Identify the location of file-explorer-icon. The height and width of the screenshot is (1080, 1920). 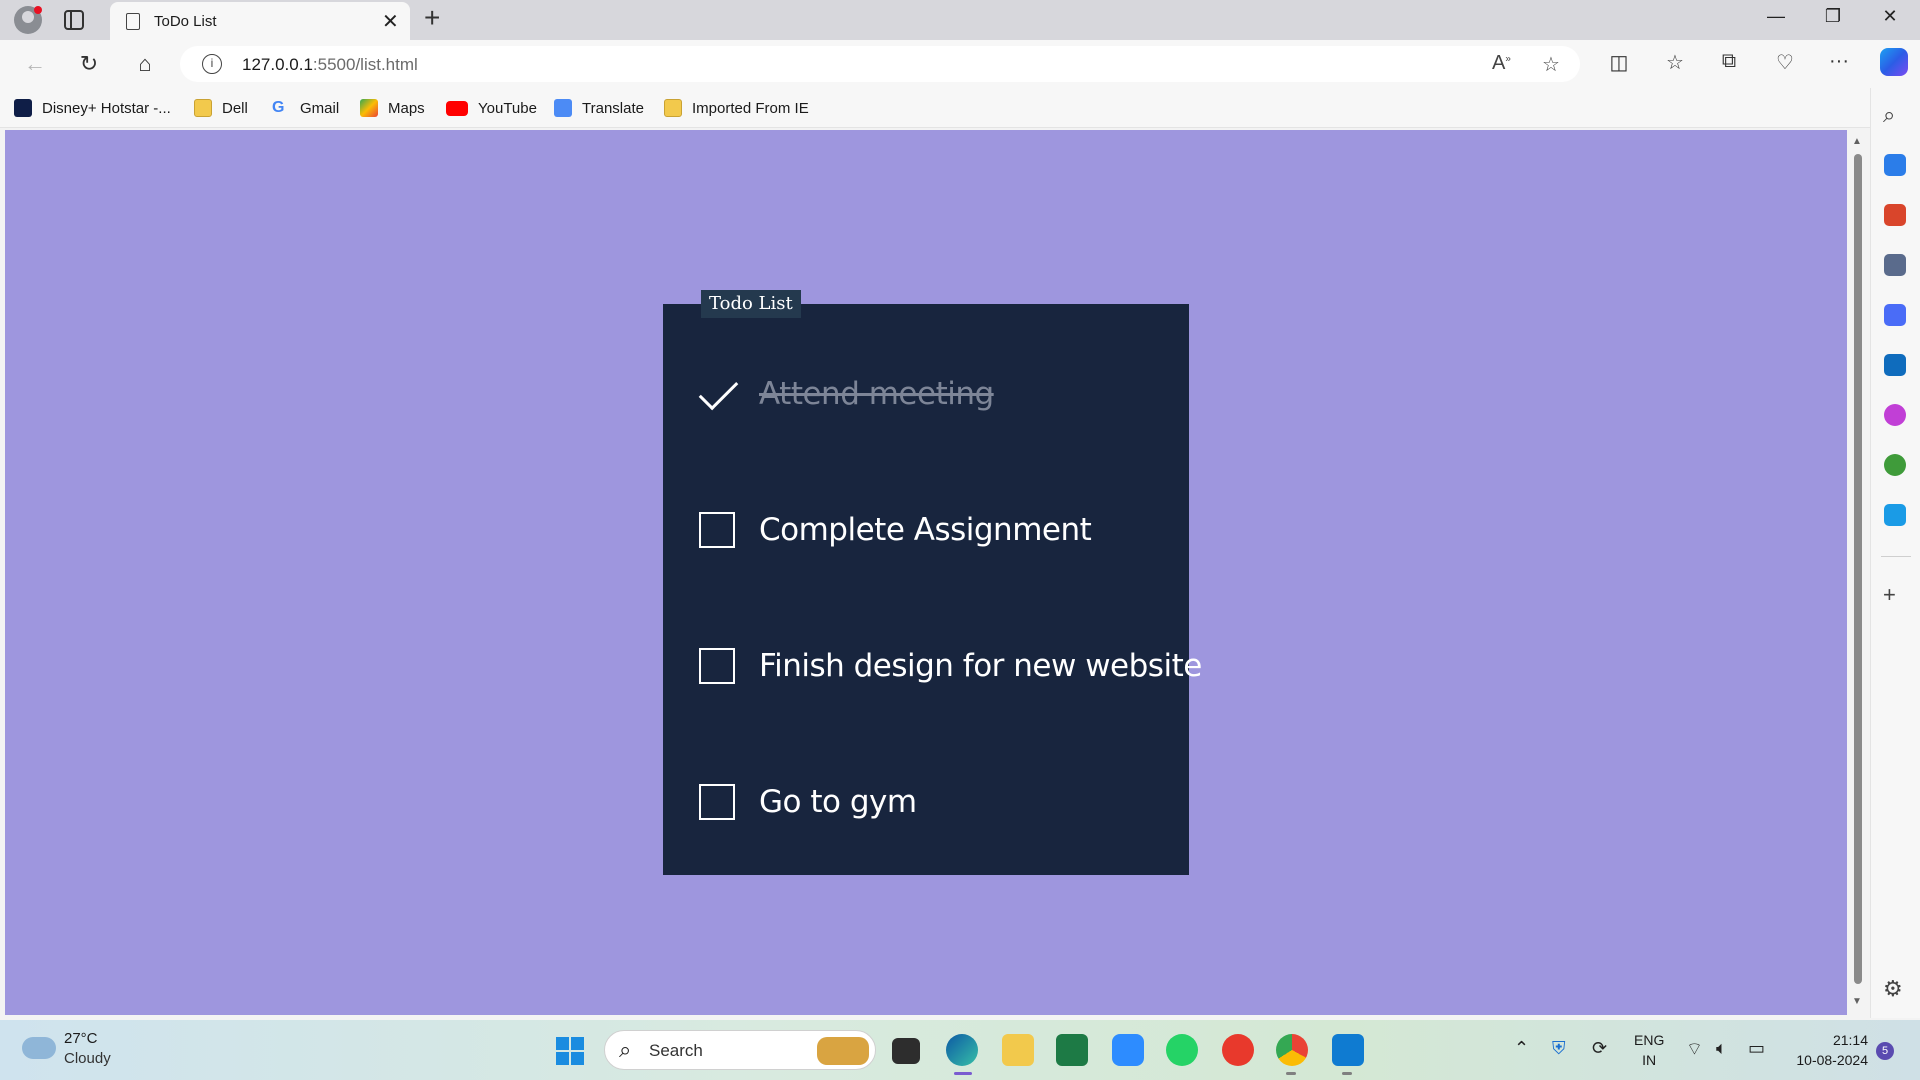
(1018, 1050).